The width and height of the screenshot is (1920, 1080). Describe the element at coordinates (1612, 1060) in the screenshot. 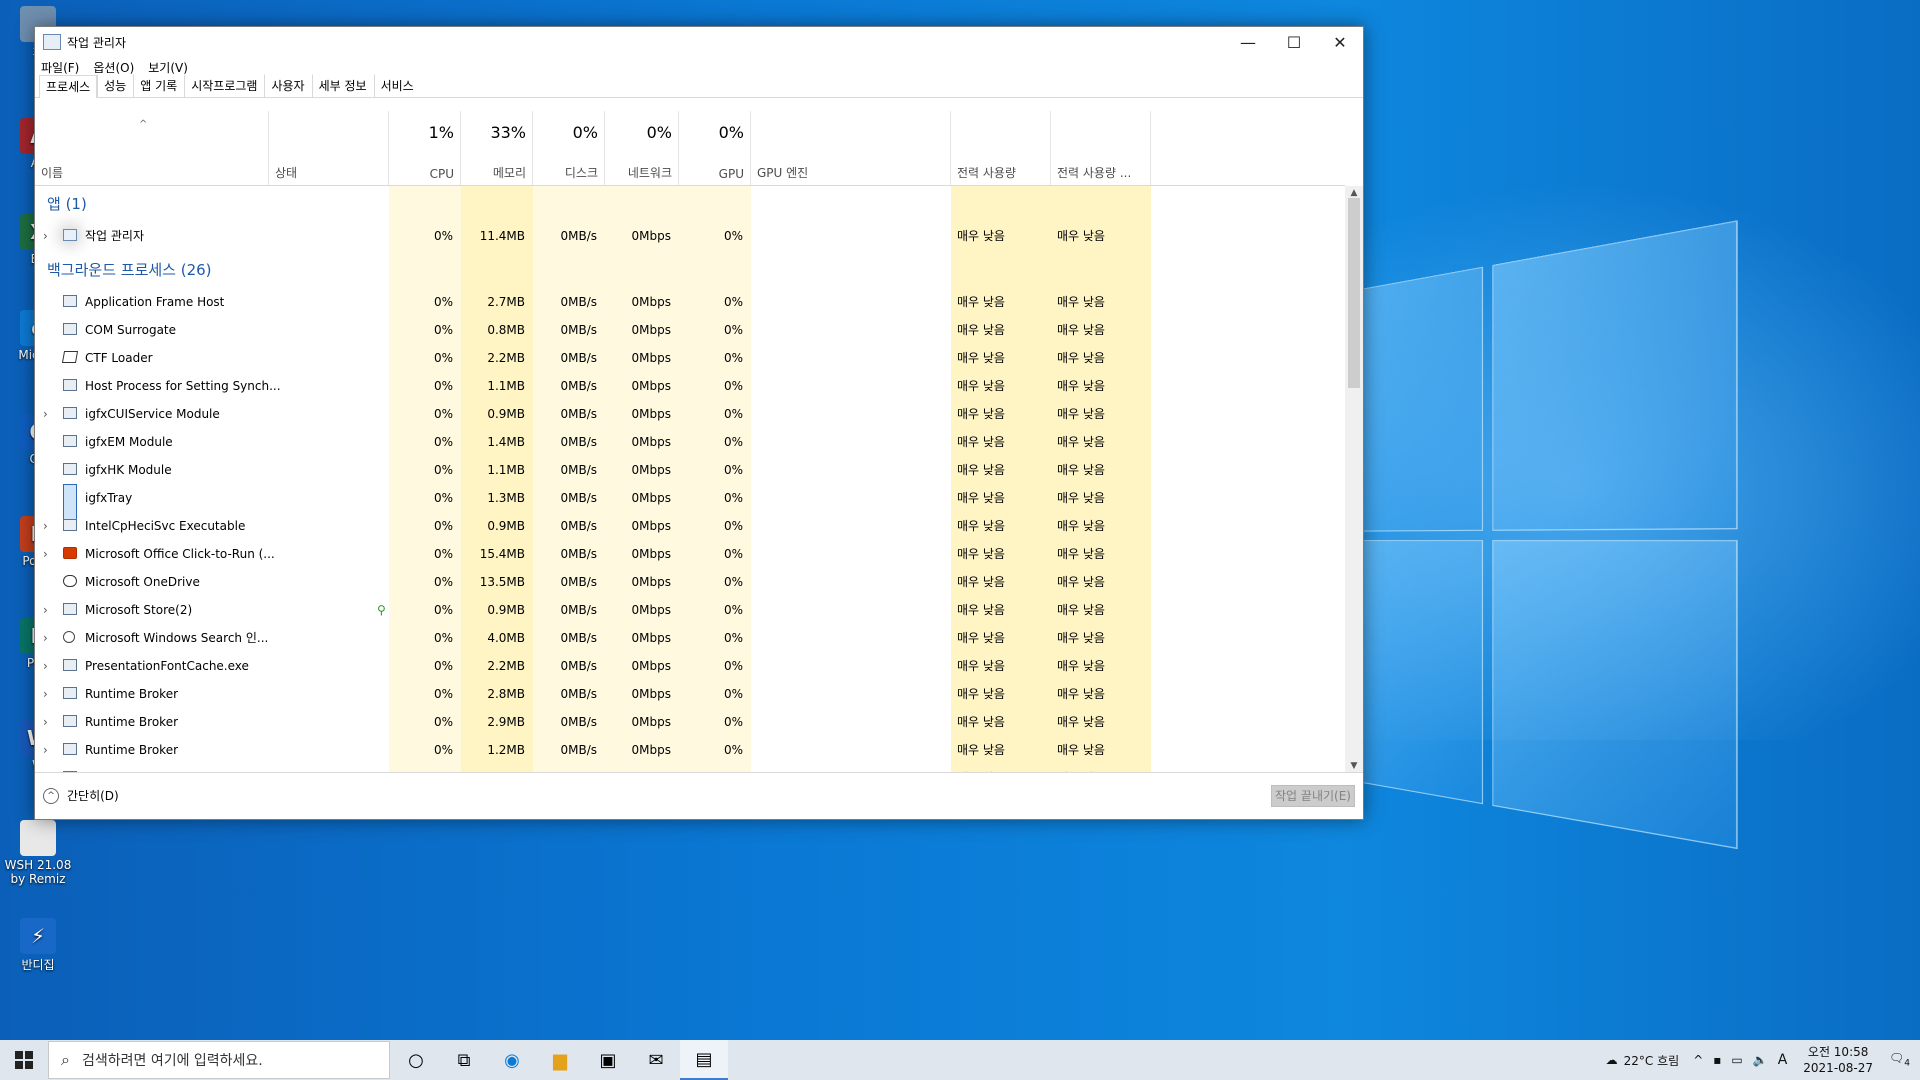

I see `weather-cloud-icon: ☁` at that location.